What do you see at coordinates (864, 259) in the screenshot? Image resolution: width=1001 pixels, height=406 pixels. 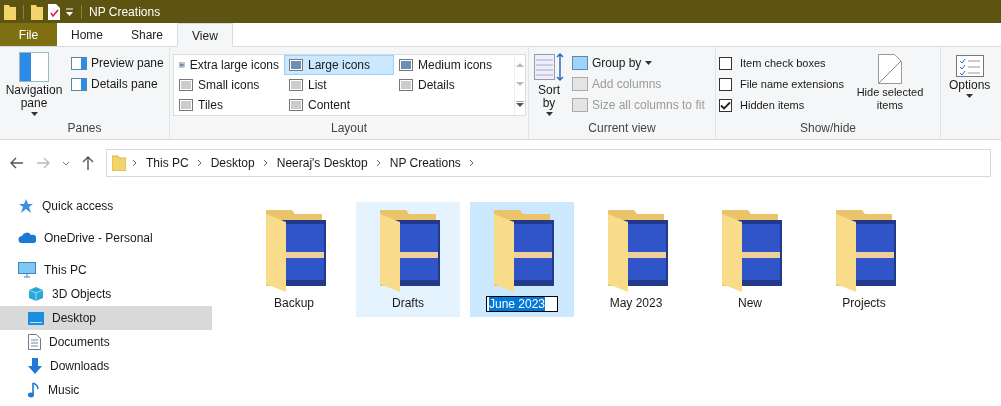 I see `folder-item: Projects` at bounding box center [864, 259].